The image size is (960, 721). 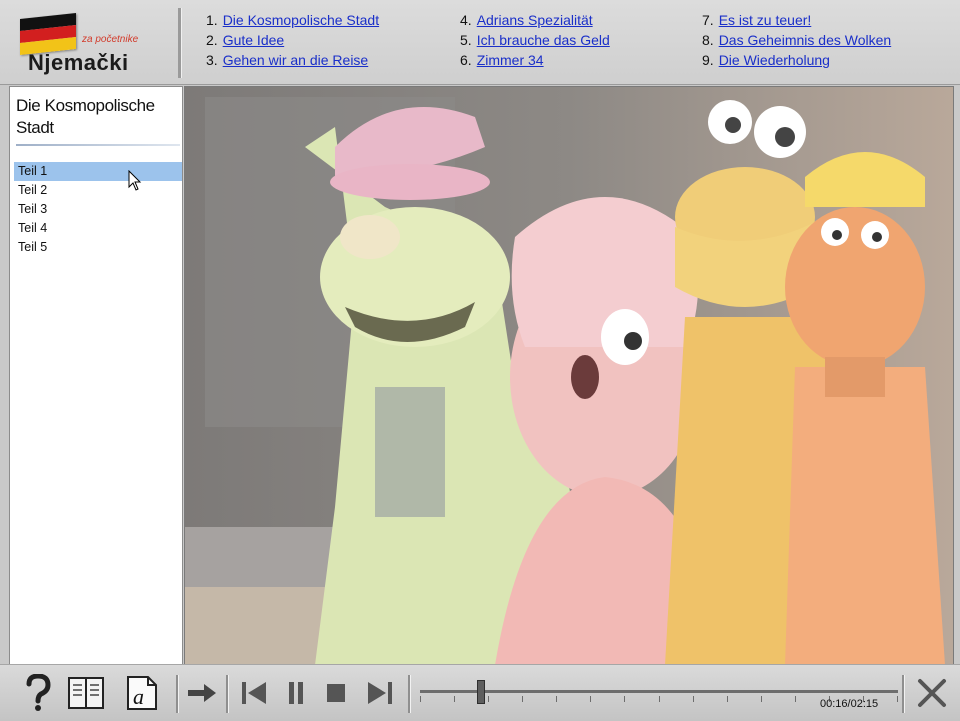 What do you see at coordinates (85, 116) in the screenshot?
I see `lesson-title: Die Kosmopolische Stadt` at bounding box center [85, 116].